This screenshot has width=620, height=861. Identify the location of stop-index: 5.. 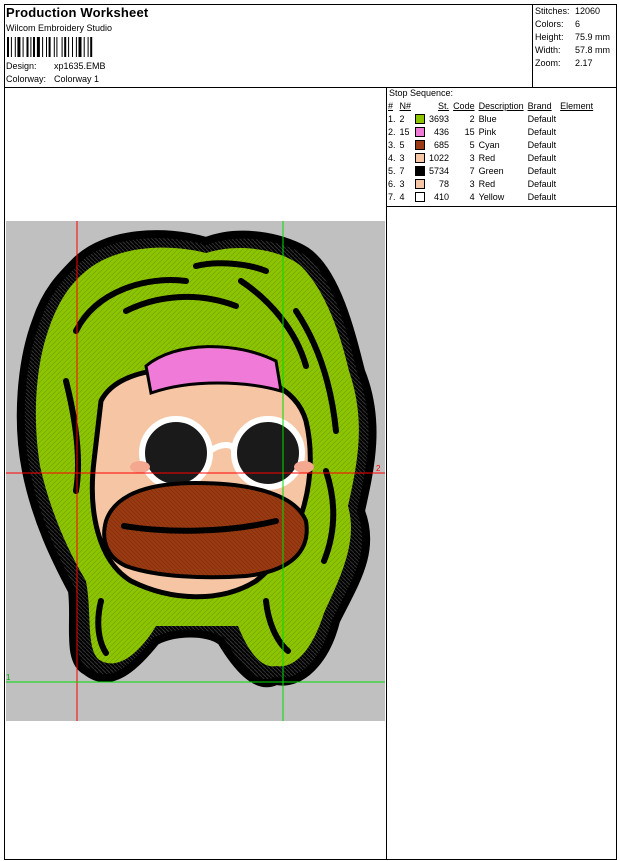
(392, 170).